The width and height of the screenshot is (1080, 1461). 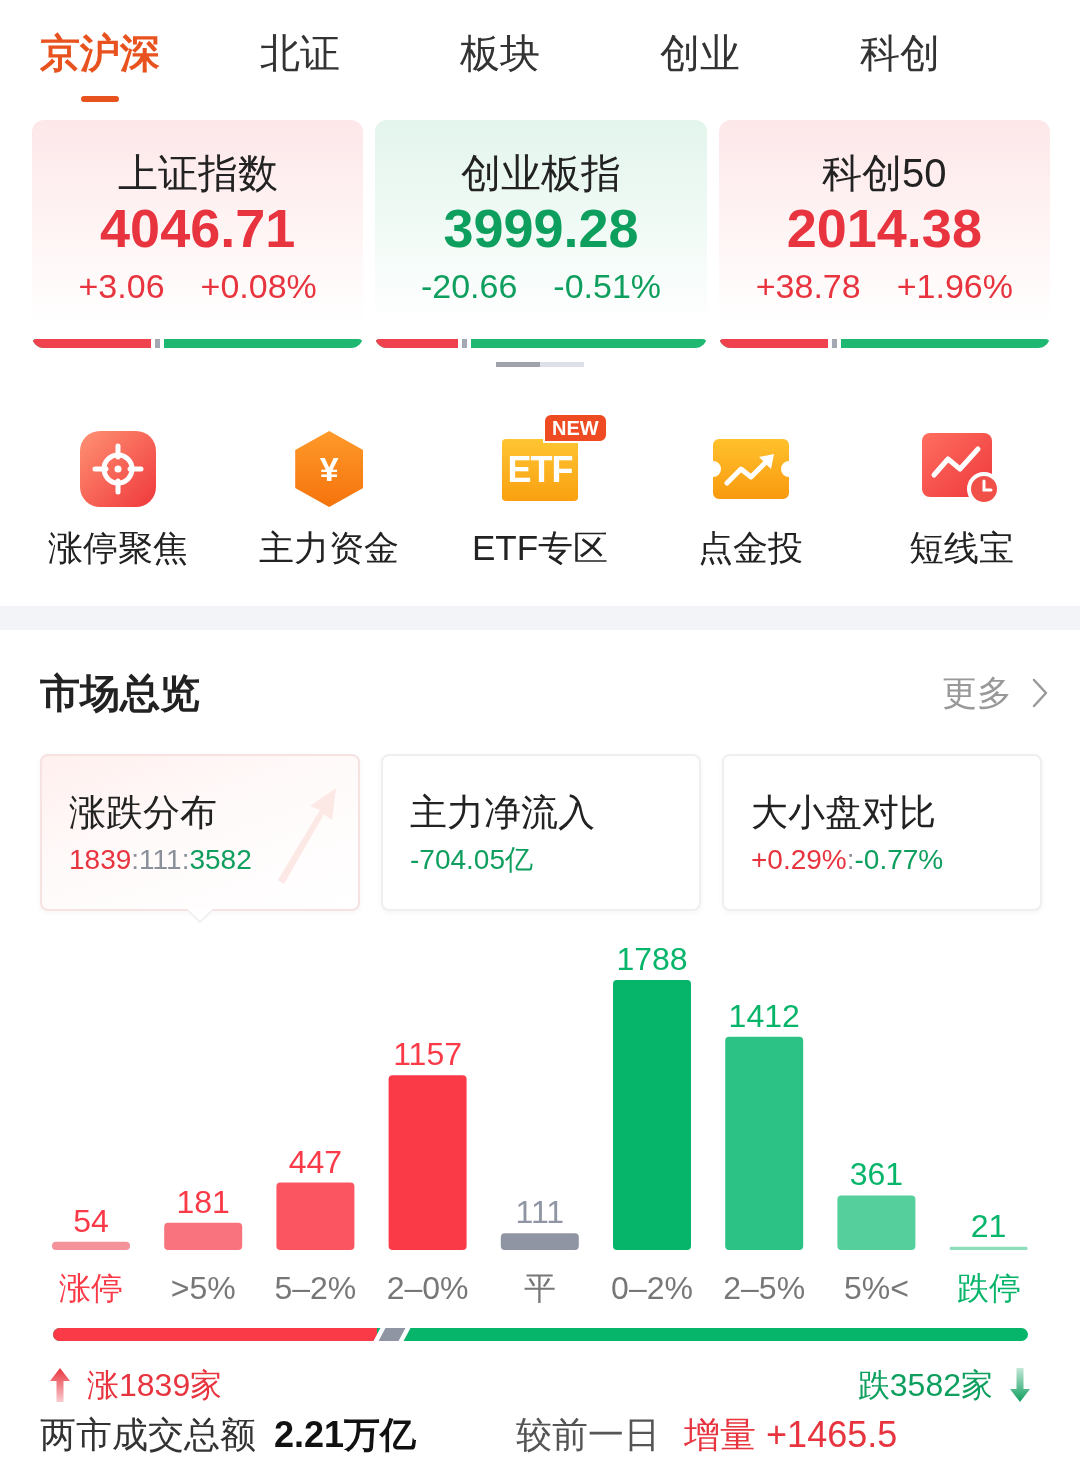 What do you see at coordinates (540, 470) in the screenshot?
I see `etf-tile-icon: ETF` at bounding box center [540, 470].